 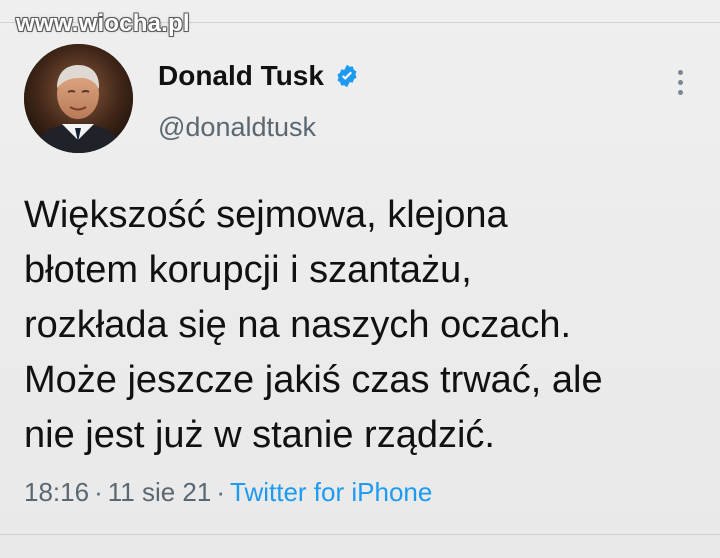 What do you see at coordinates (347, 76) in the screenshot?
I see `verified-badge-icon` at bounding box center [347, 76].